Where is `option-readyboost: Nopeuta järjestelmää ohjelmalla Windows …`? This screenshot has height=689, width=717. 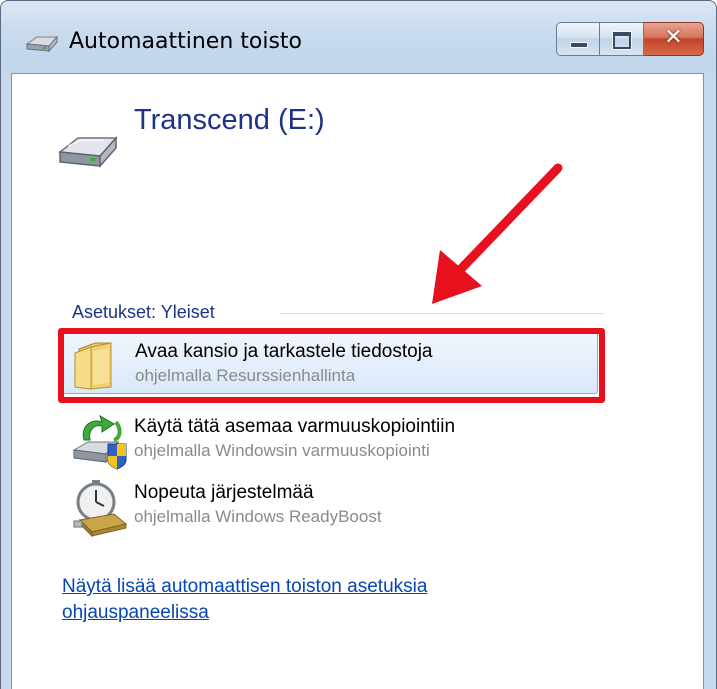 option-readyboost: Nopeuta järjestelmää ohjelmalla Windows … is located at coordinates (330, 506).